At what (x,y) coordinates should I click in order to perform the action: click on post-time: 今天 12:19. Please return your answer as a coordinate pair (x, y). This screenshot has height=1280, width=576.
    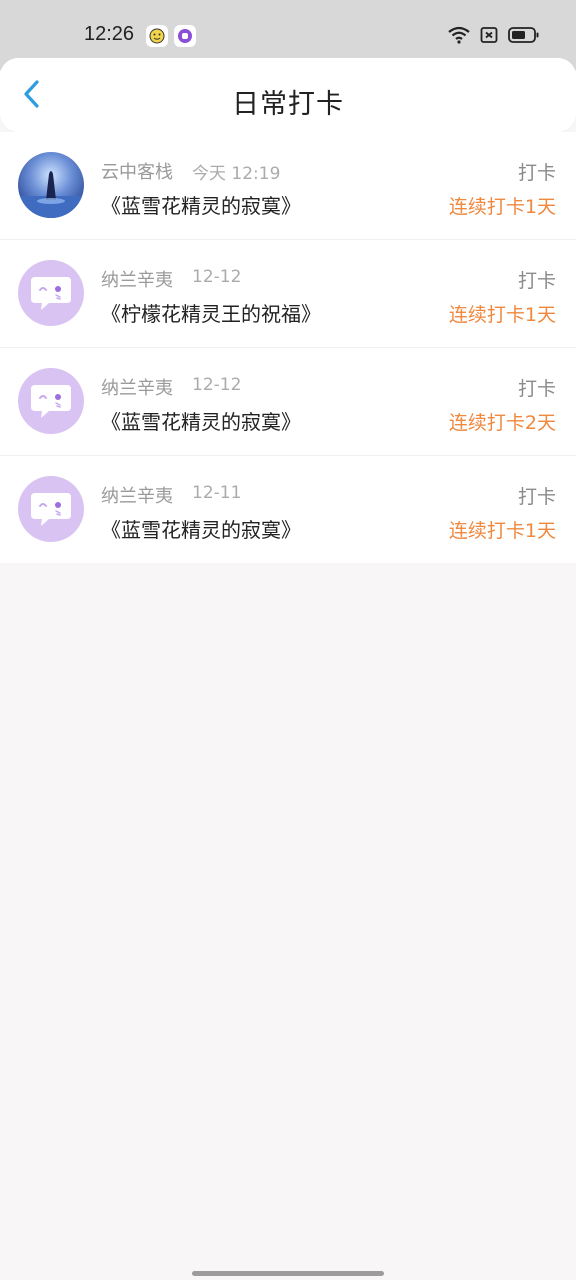
    Looking at the image, I should click on (236, 174).